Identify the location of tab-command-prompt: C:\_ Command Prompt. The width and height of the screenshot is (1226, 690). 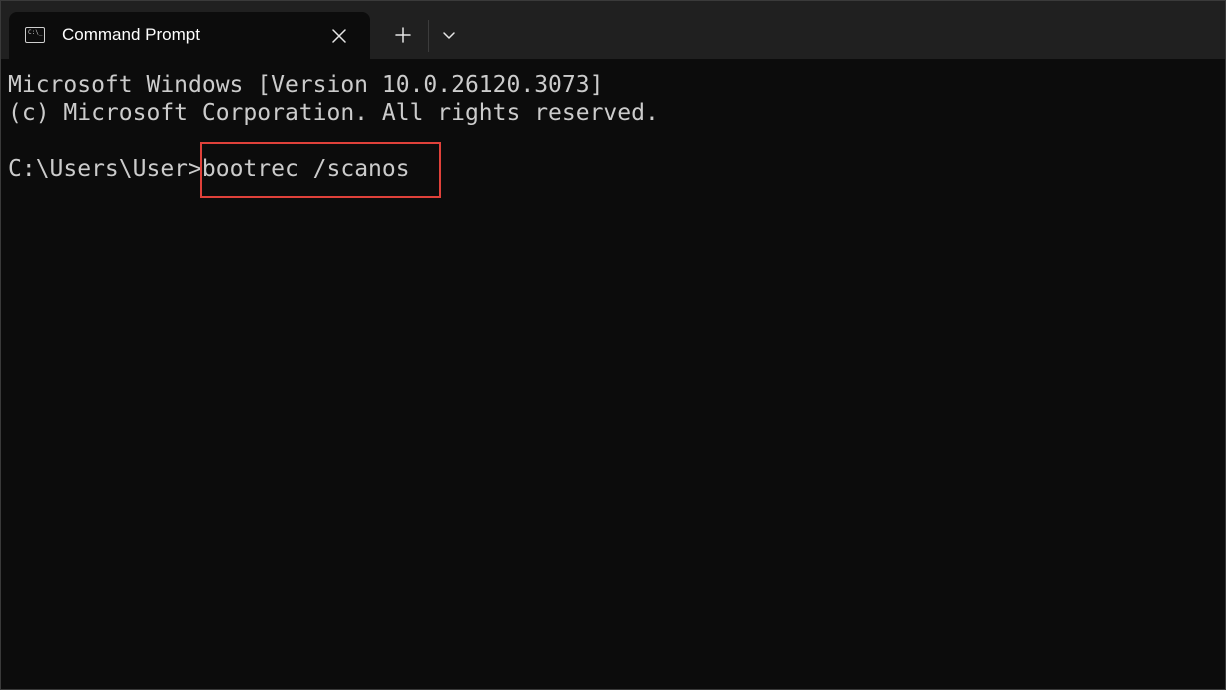
(189, 35).